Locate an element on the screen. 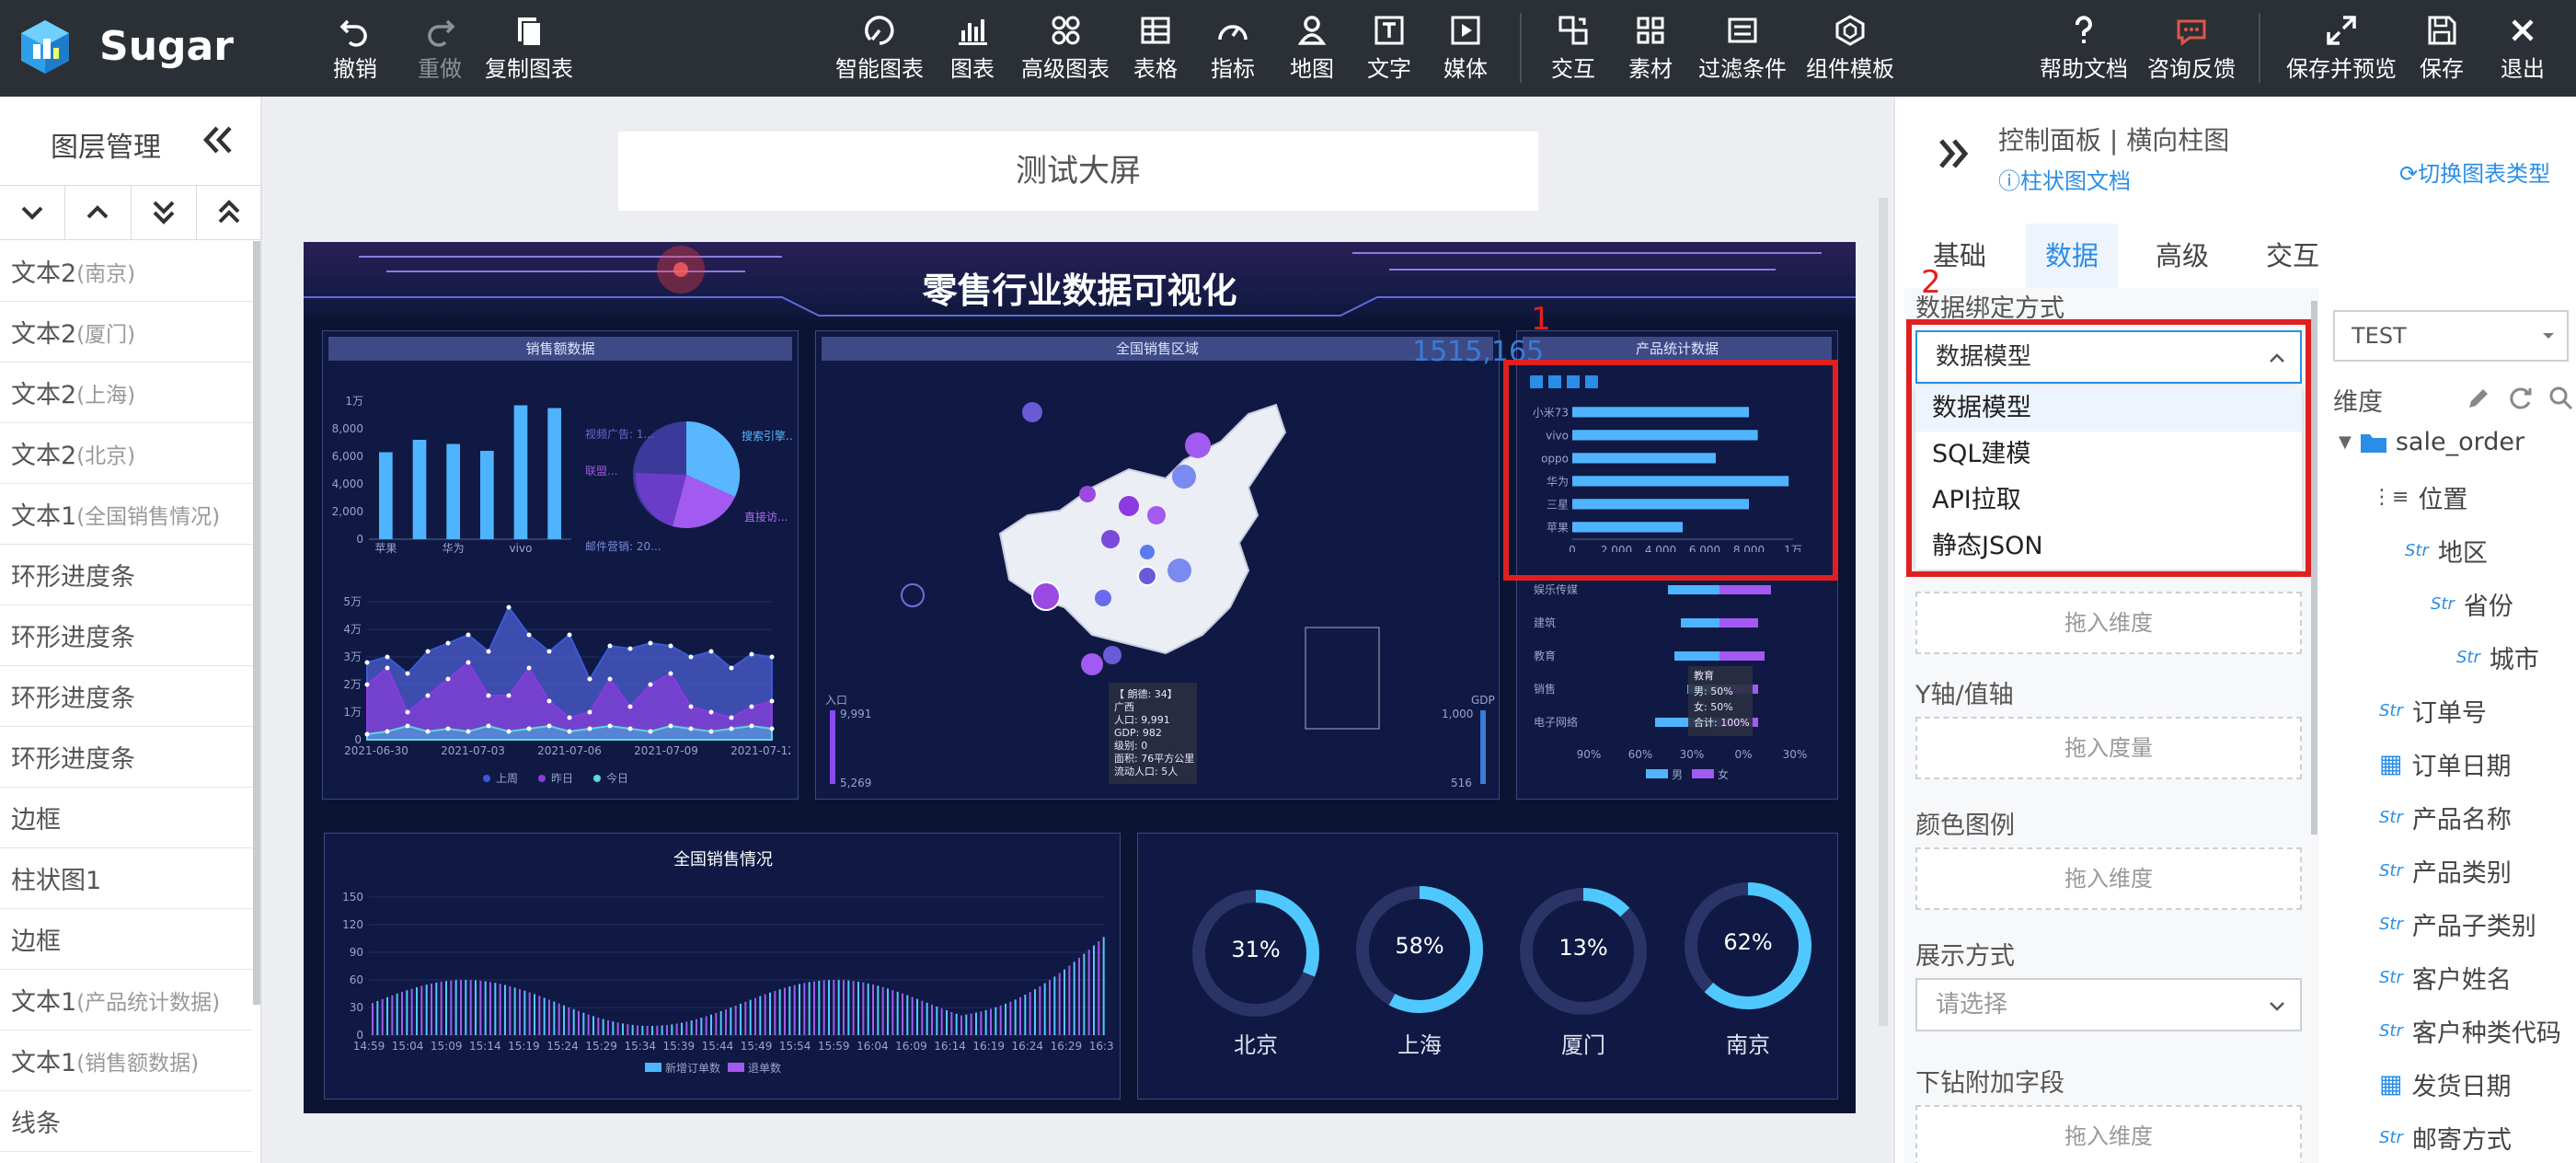 This screenshot has height=1163, width=2576. tree-field: ▦ 发货日期 is located at coordinates (2445, 1084).